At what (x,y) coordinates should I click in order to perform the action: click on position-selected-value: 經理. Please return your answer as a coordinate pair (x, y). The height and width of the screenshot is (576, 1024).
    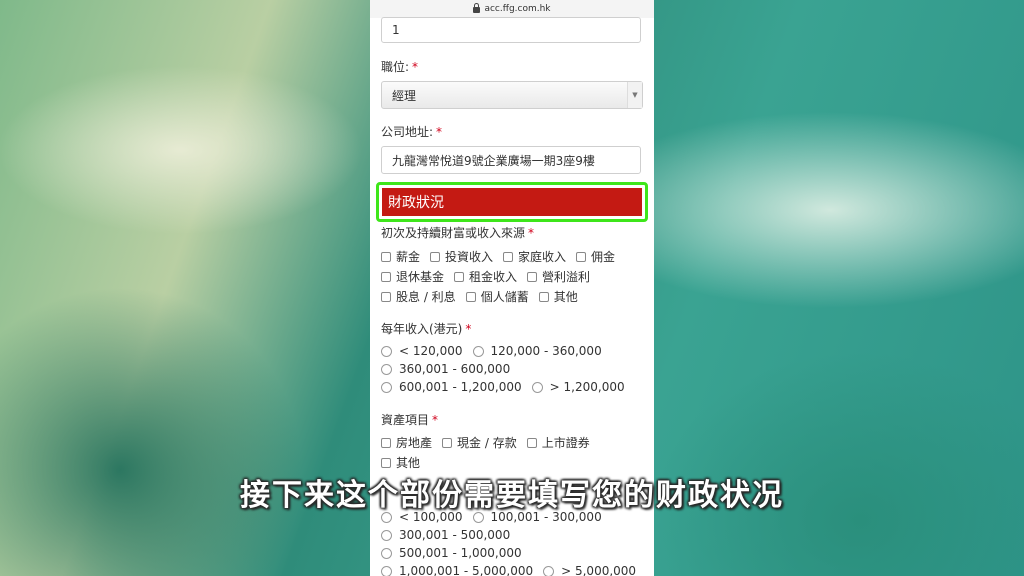
    Looking at the image, I should click on (404, 95).